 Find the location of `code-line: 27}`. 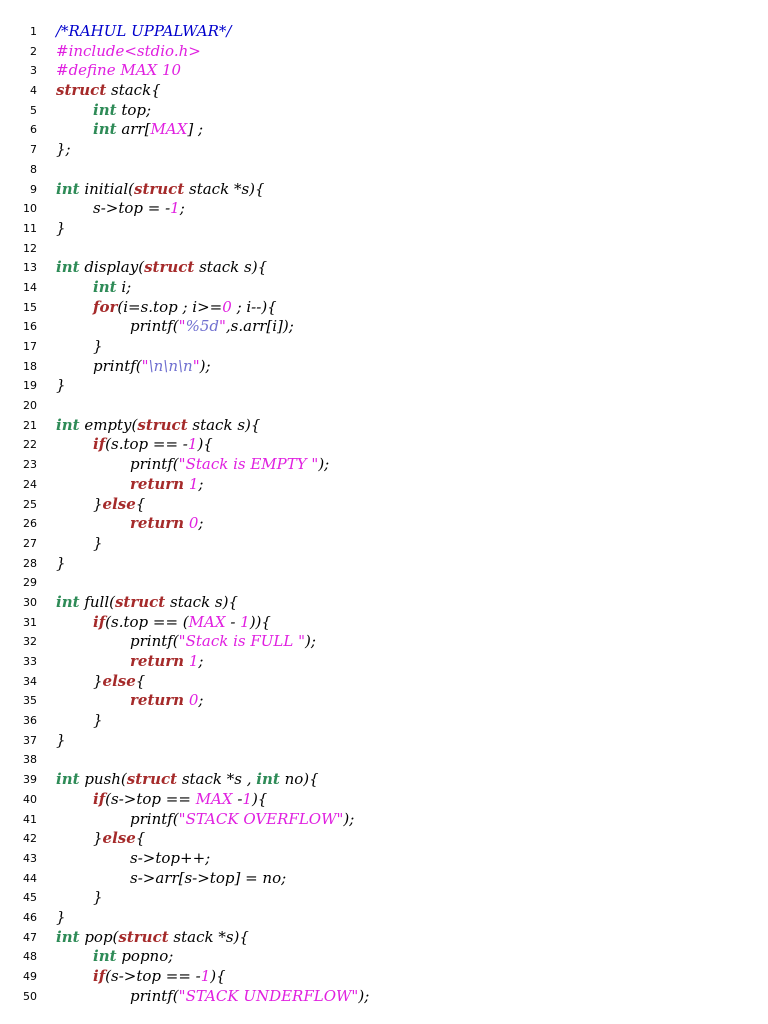

code-line: 27} is located at coordinates (384, 544).